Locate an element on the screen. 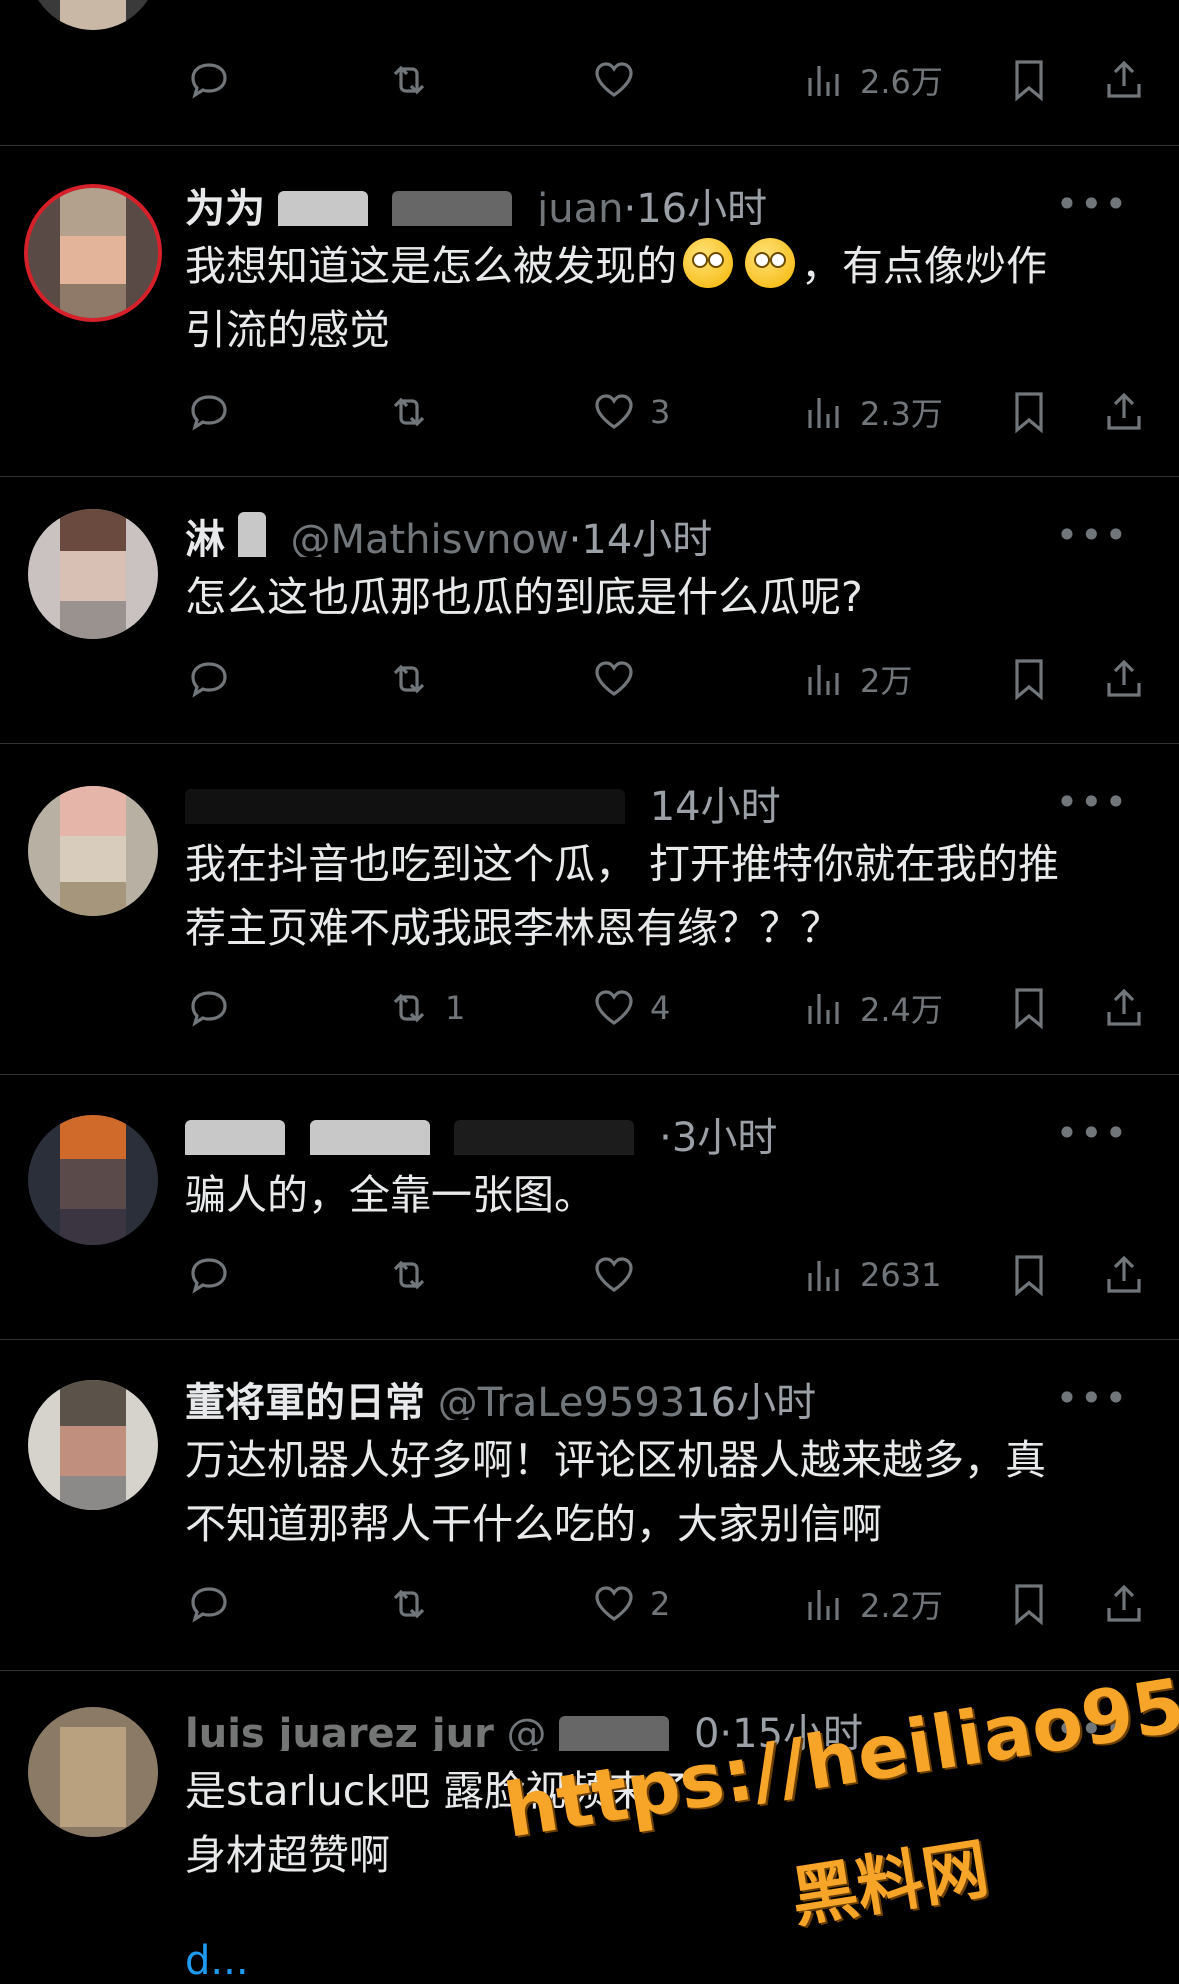  views-count: 2.2万 is located at coordinates (901, 1606).